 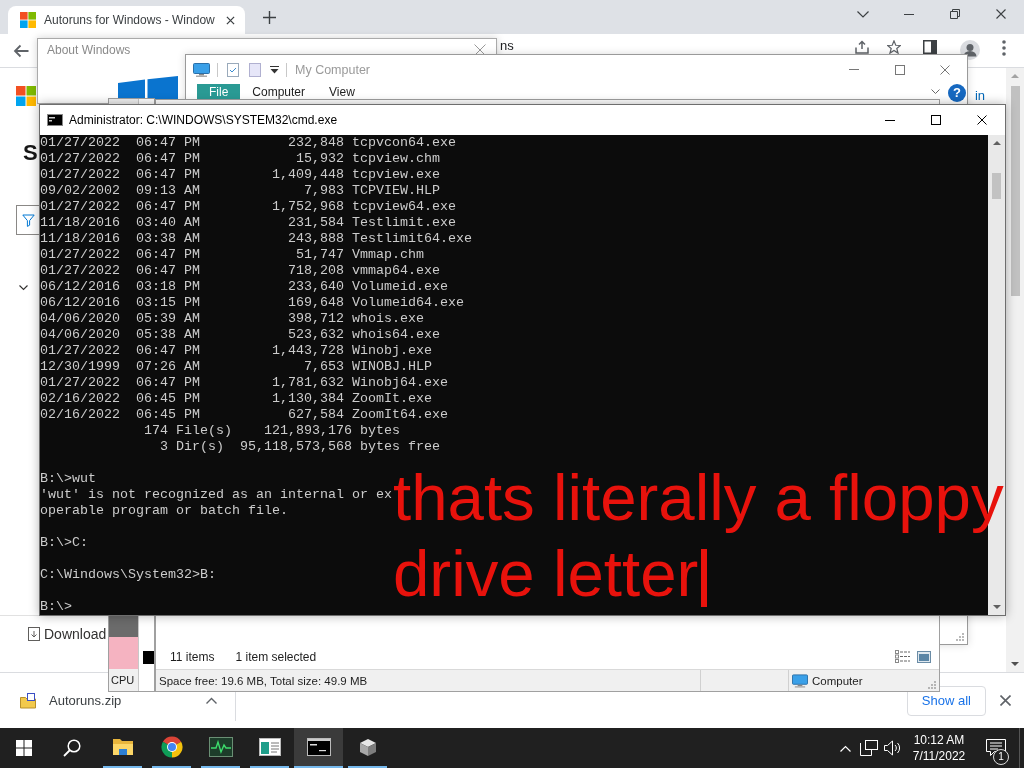 I want to click on console-line: 174 File(s) 121,893,176 bytes, so click(x=271, y=431).